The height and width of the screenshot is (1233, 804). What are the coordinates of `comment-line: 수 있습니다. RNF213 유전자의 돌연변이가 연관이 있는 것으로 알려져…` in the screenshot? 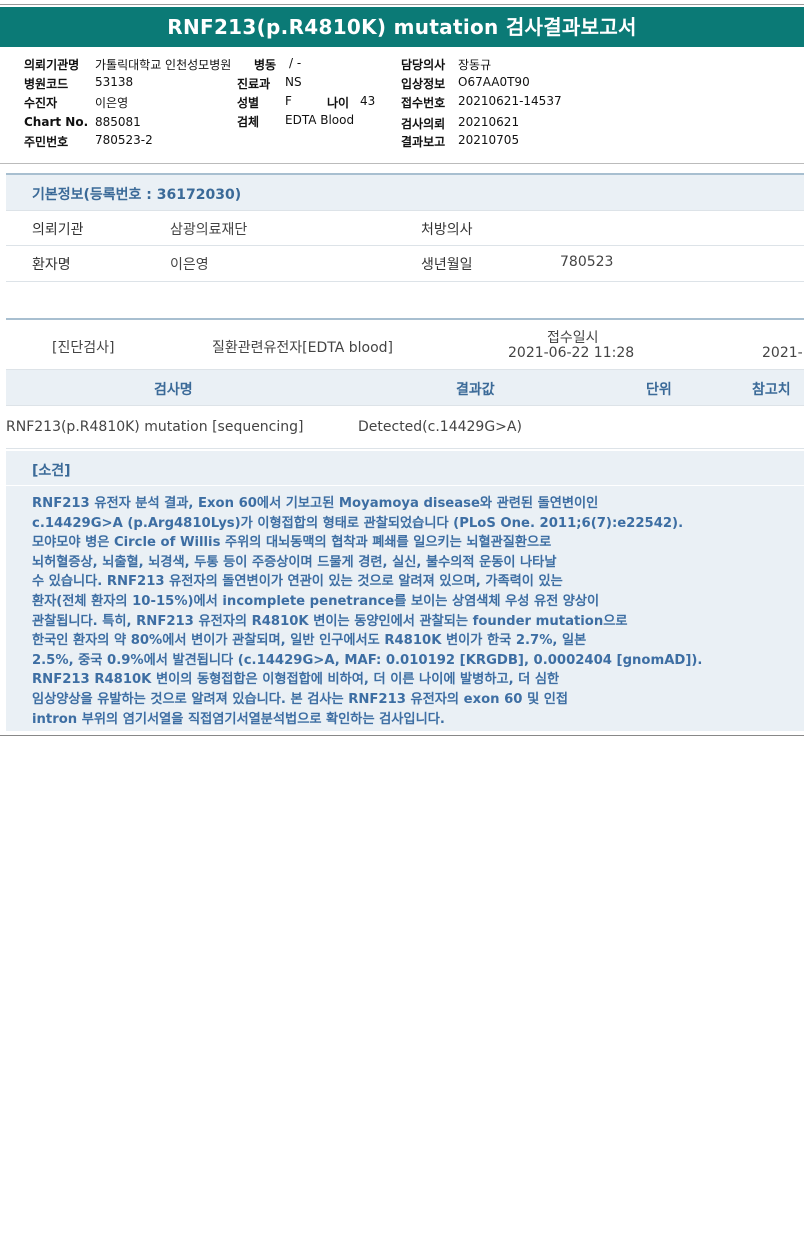 It's located at (297, 582).